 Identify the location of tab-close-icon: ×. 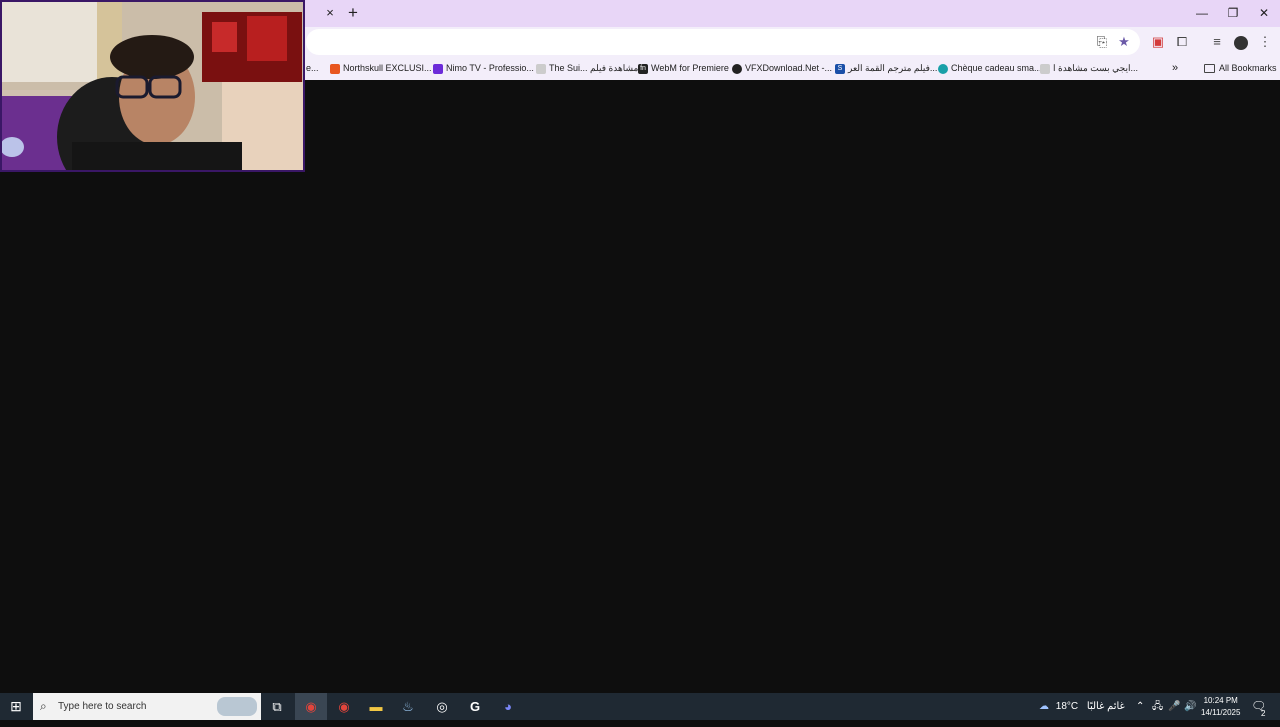
(330, 13).